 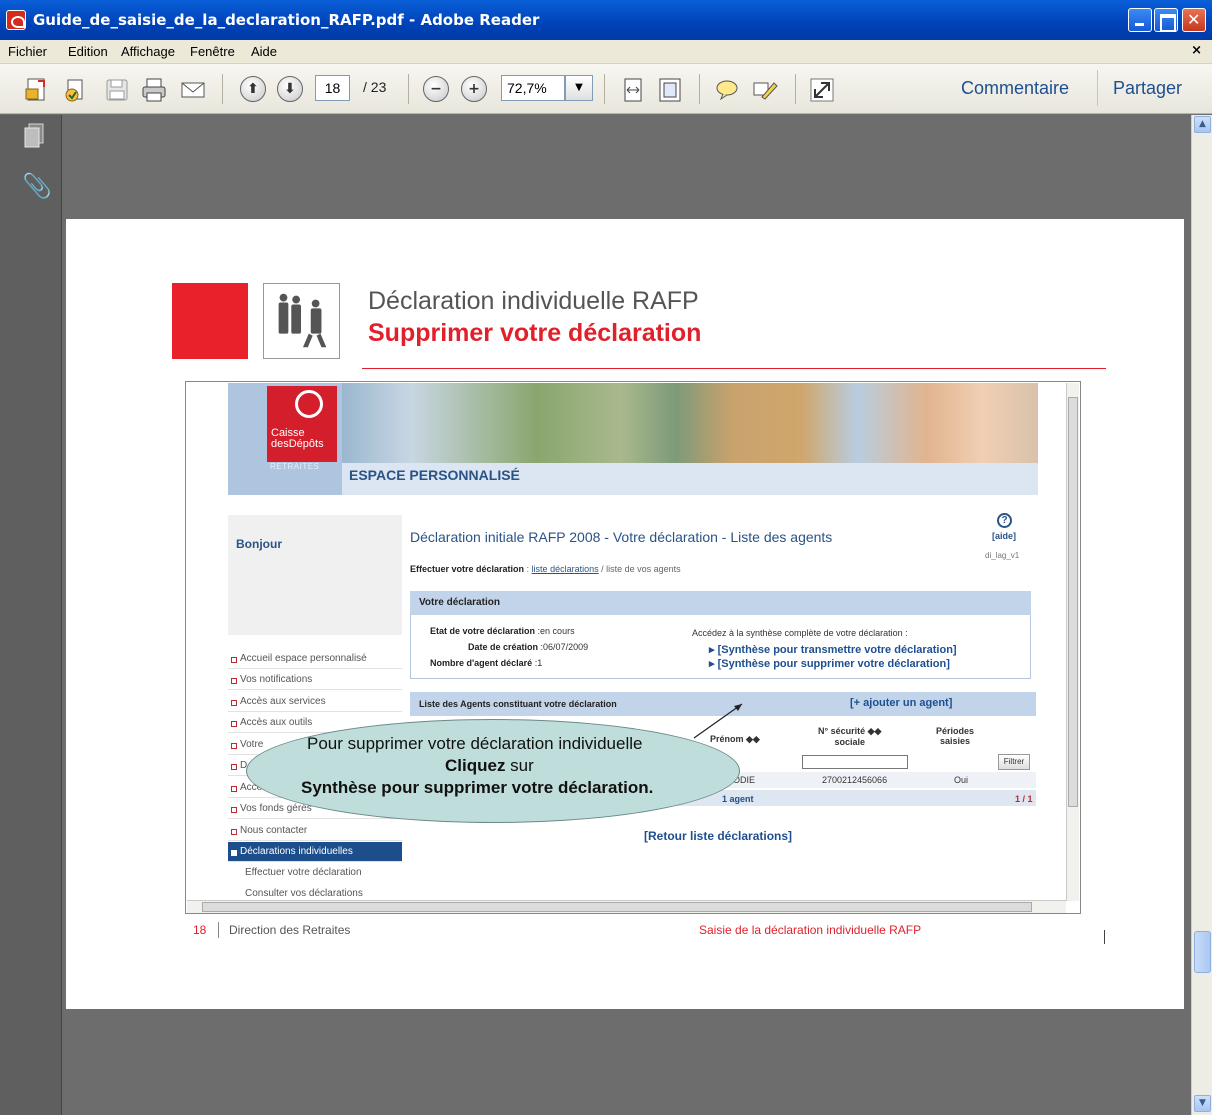 What do you see at coordinates (1140, 20) in the screenshot?
I see `minimize-button` at bounding box center [1140, 20].